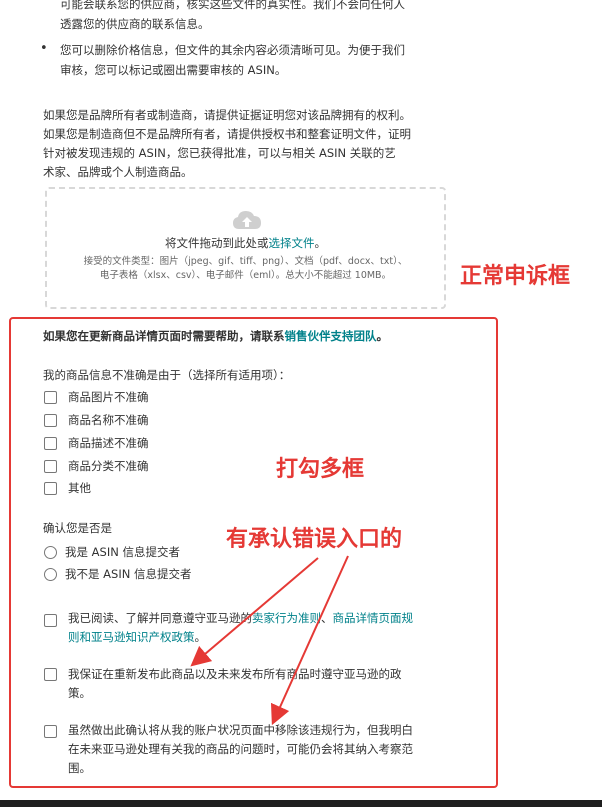 The height and width of the screenshot is (807, 602). Describe the element at coordinates (254, 612) in the screenshot. I see `arrow-to-guarantee` at that location.